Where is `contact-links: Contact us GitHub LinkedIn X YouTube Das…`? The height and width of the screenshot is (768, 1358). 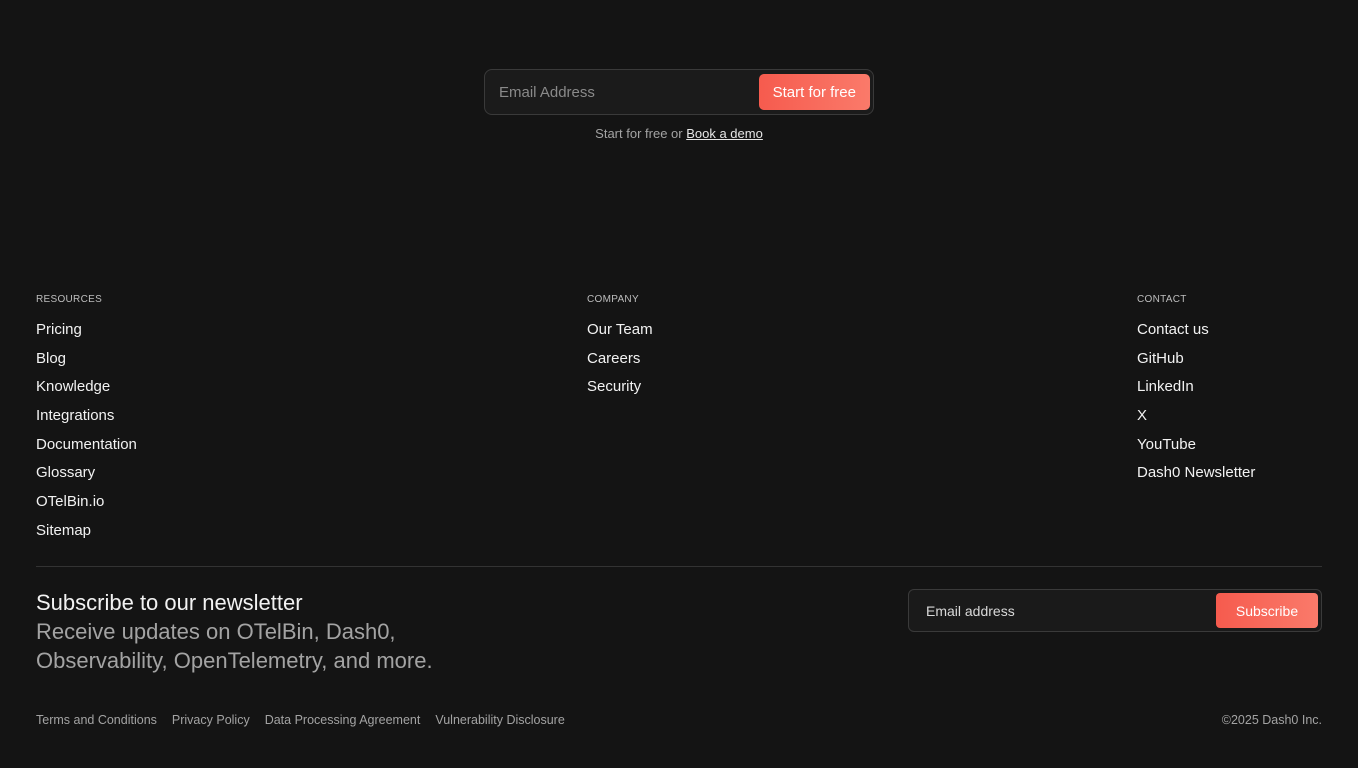 contact-links: Contact us GitHub LinkedIn X YouTube Das… is located at coordinates (1196, 406).